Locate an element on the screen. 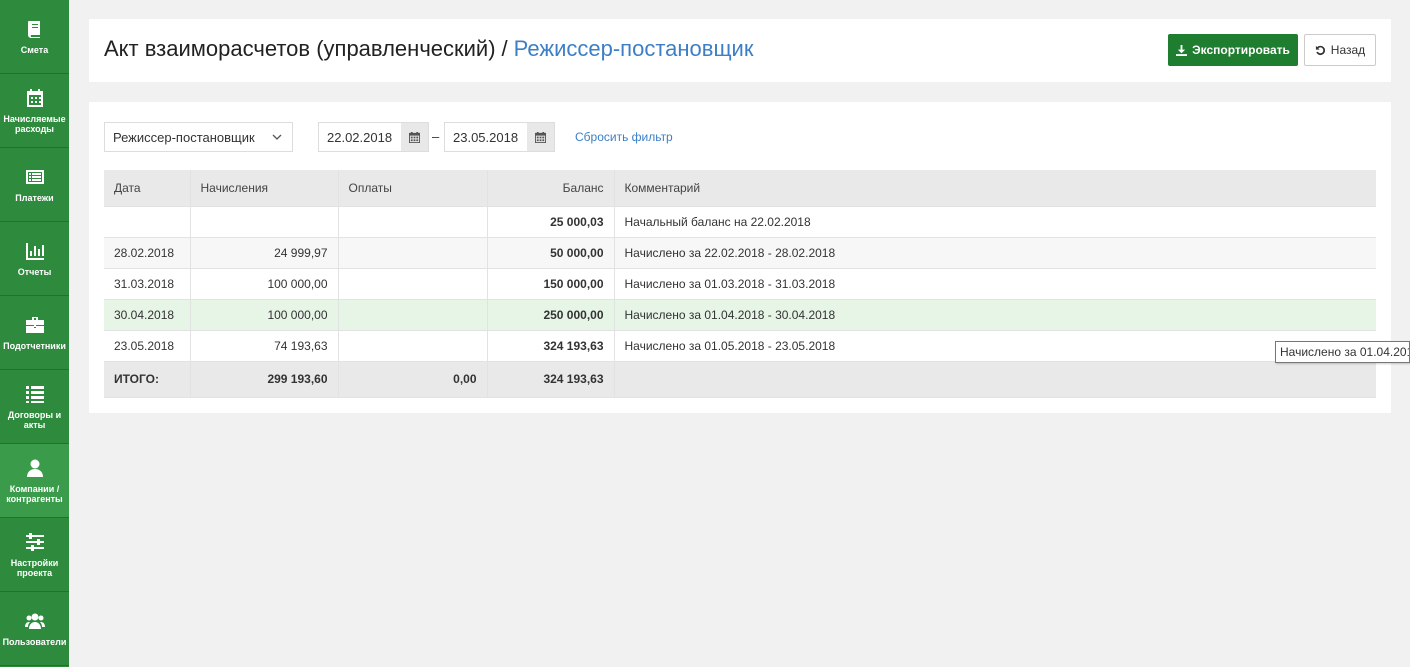 The width and height of the screenshot is (1410, 667). export-button-label: Экспортировать is located at coordinates (1241, 50).